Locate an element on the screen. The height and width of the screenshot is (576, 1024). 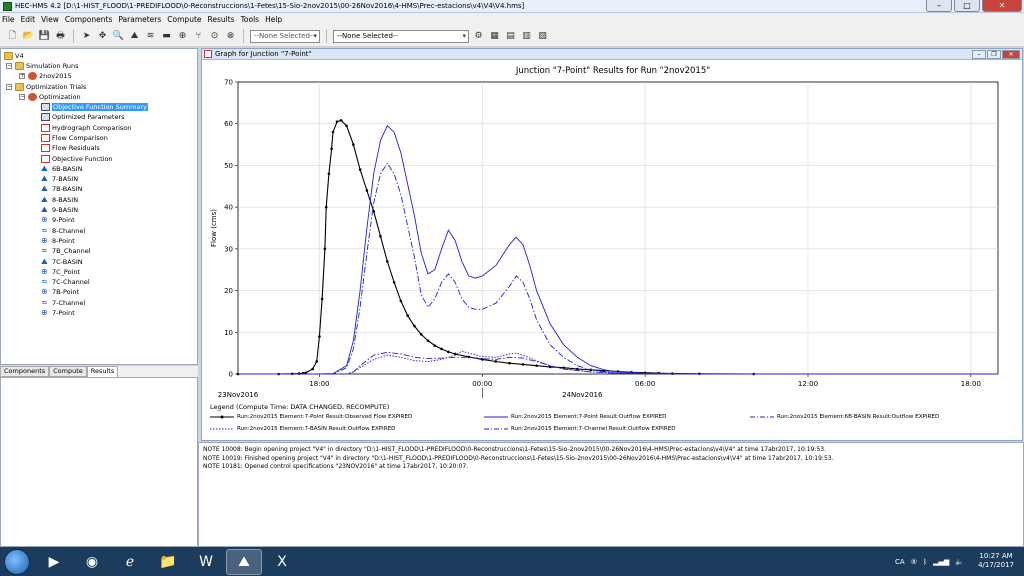
tree-item: ⊕ 7-Point is located at coordinates (58, 313).